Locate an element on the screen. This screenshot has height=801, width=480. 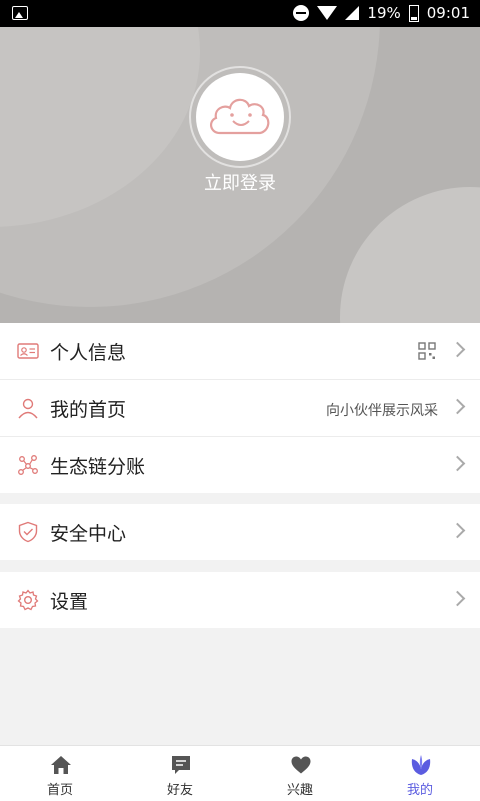
tab-label: 兴趣 is located at coordinates (299, 790).